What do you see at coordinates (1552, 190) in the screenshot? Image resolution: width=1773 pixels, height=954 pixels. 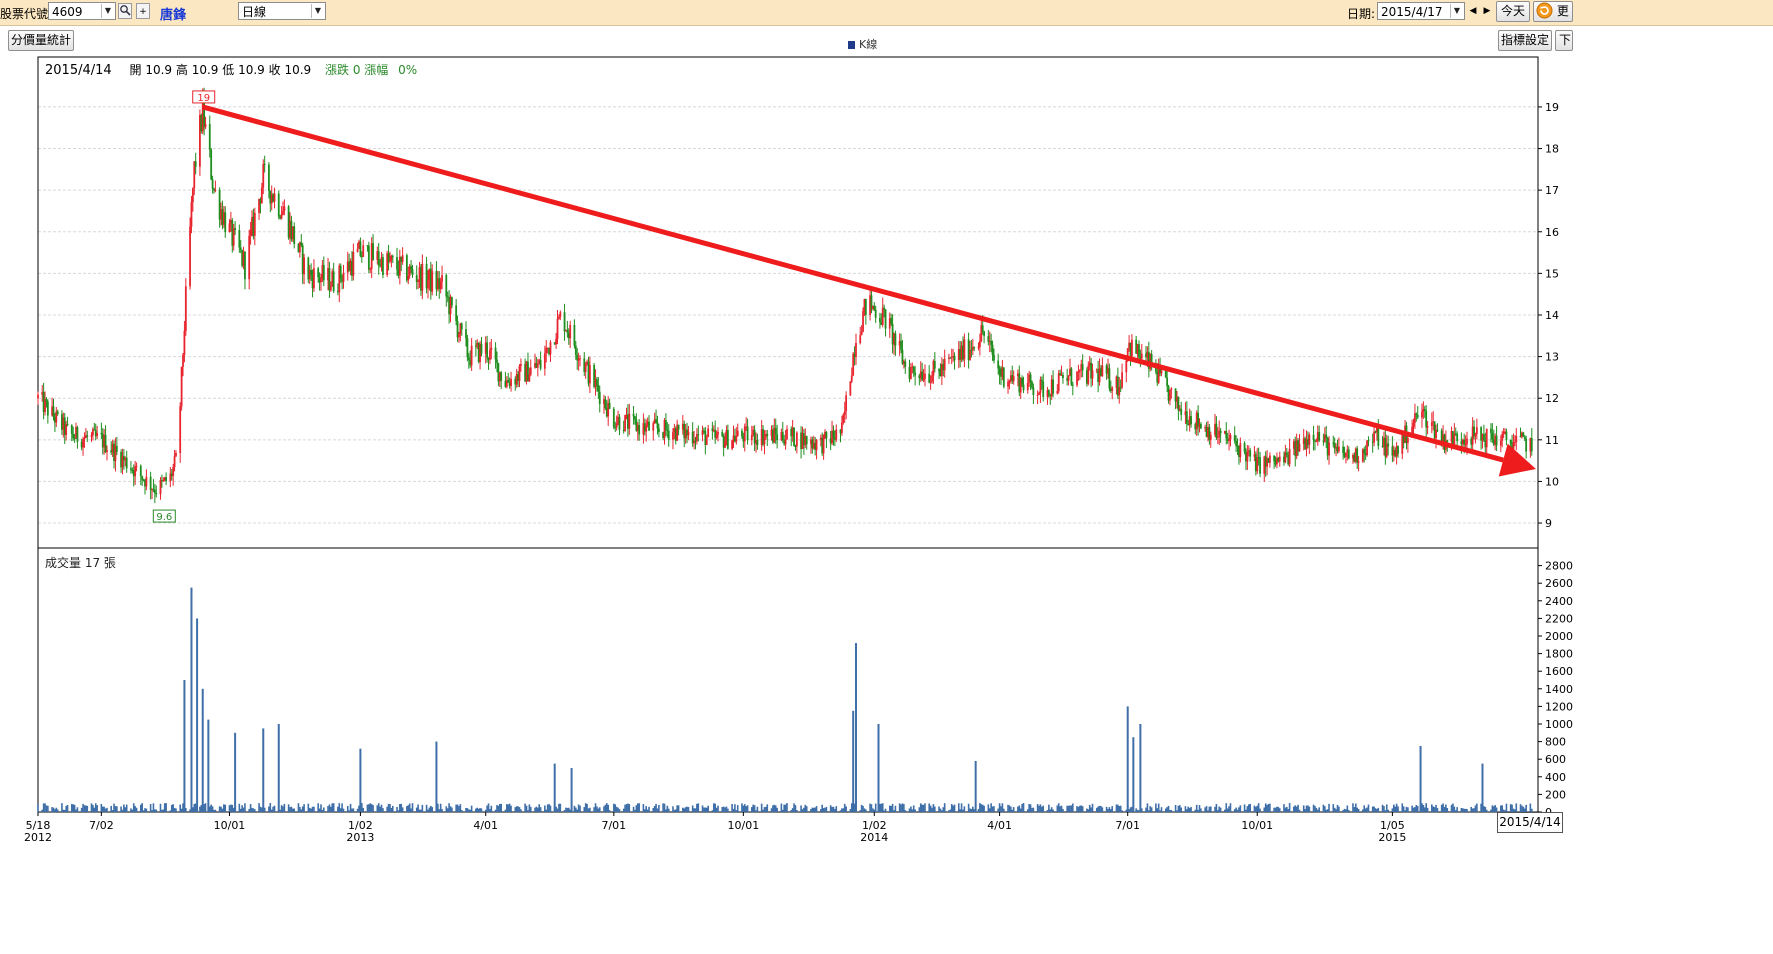 I see `price-tick-label: 17` at bounding box center [1552, 190].